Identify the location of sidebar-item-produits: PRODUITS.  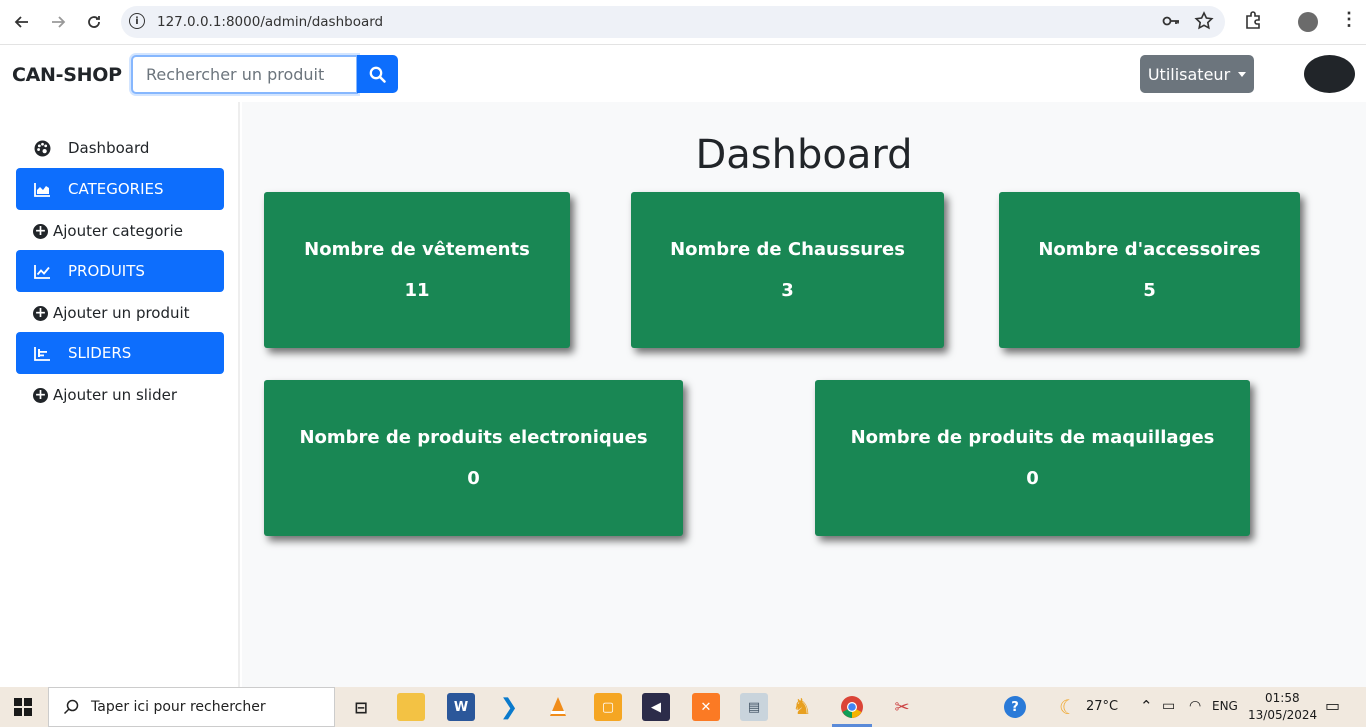
(120, 271).